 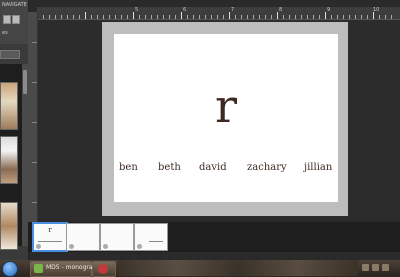 What do you see at coordinates (156, 241) in the screenshot?
I see `page-thumbnail-text` at bounding box center [156, 241].